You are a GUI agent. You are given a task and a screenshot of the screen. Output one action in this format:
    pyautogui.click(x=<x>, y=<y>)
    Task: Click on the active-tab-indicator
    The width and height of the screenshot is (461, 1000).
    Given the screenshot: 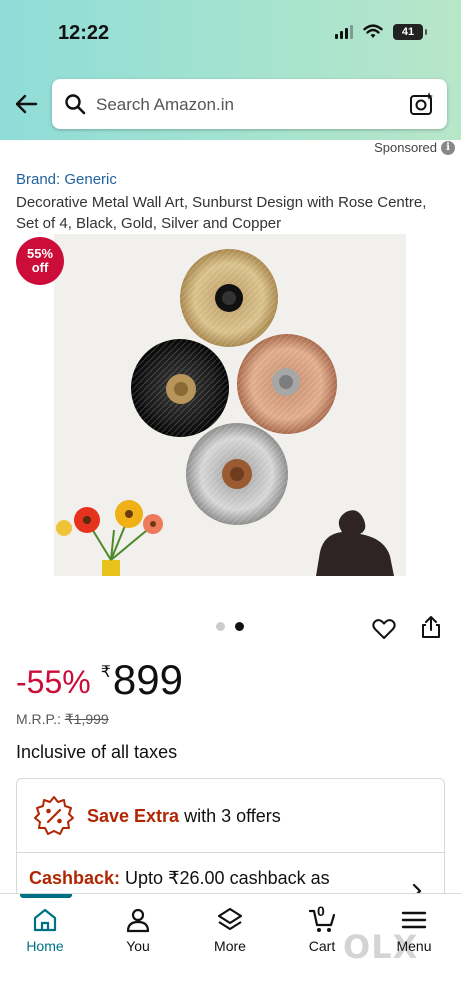 What is the action you would take?
    pyautogui.click(x=46, y=896)
    